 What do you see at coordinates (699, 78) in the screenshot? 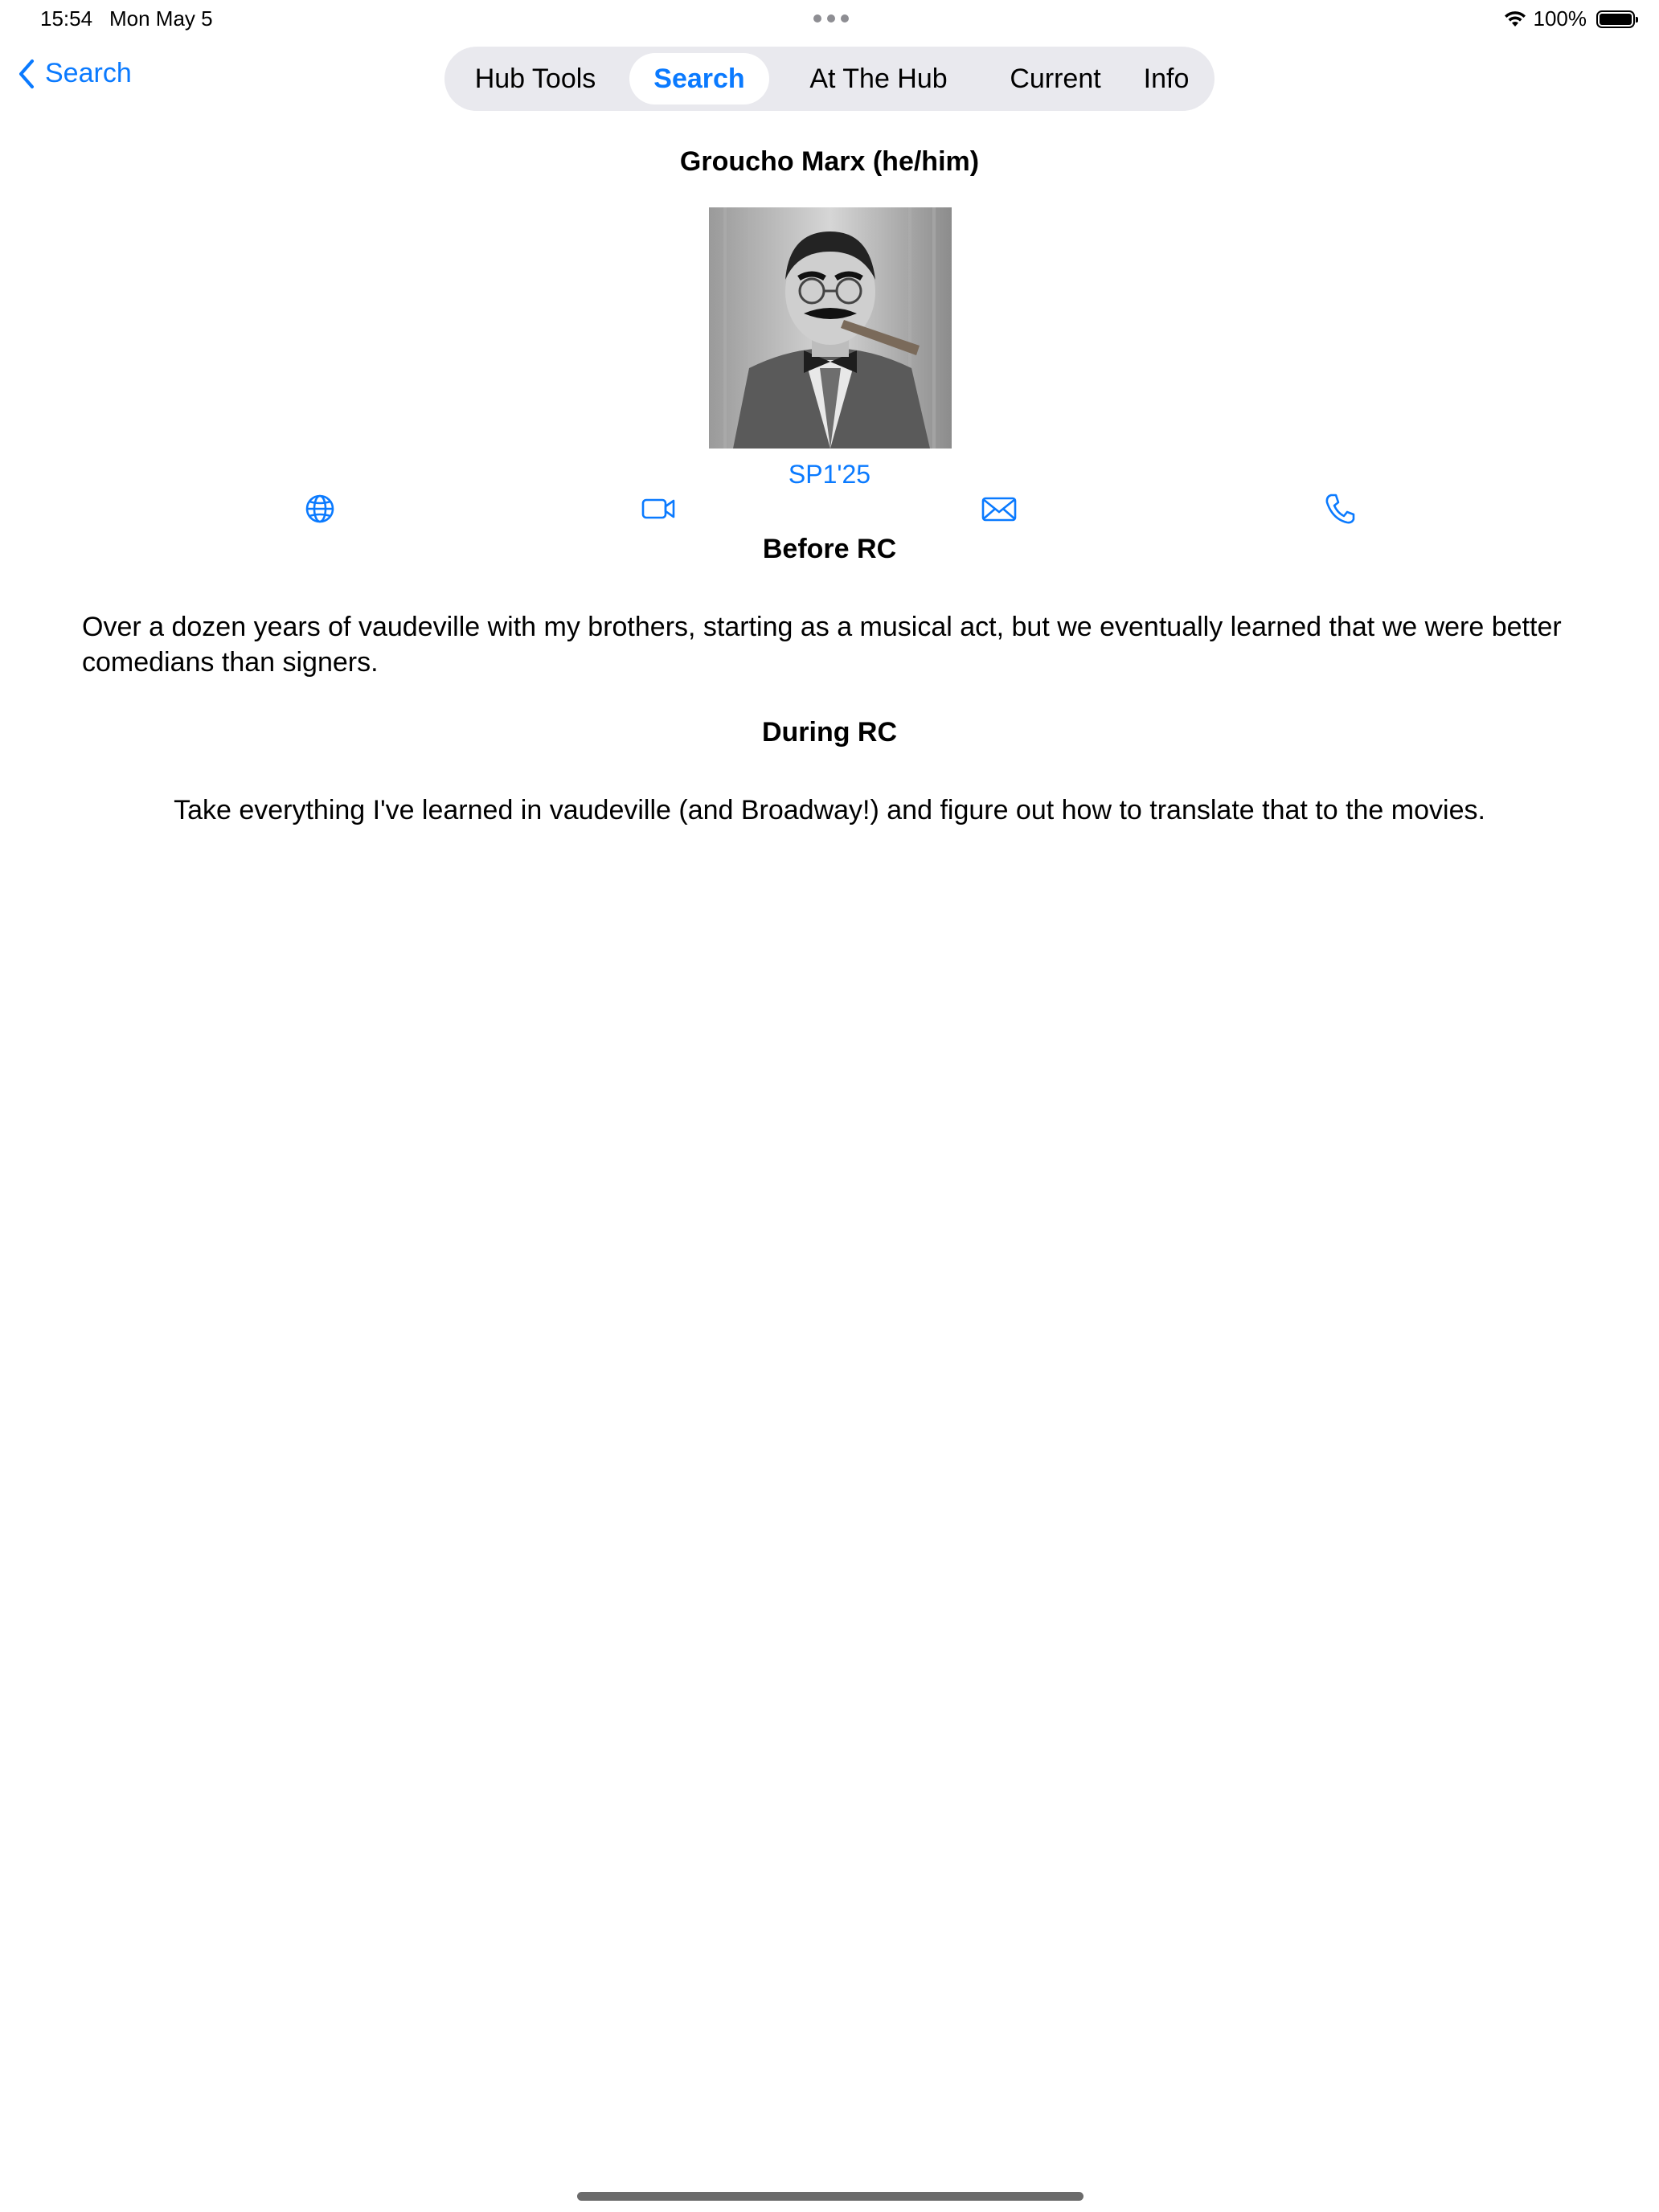
I see `tab-search: Search` at bounding box center [699, 78].